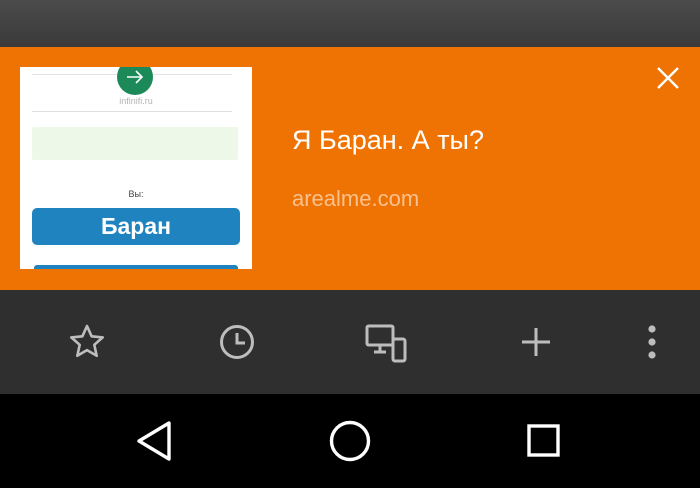 The width and height of the screenshot is (700, 488). I want to click on status-area, so click(350, 23).